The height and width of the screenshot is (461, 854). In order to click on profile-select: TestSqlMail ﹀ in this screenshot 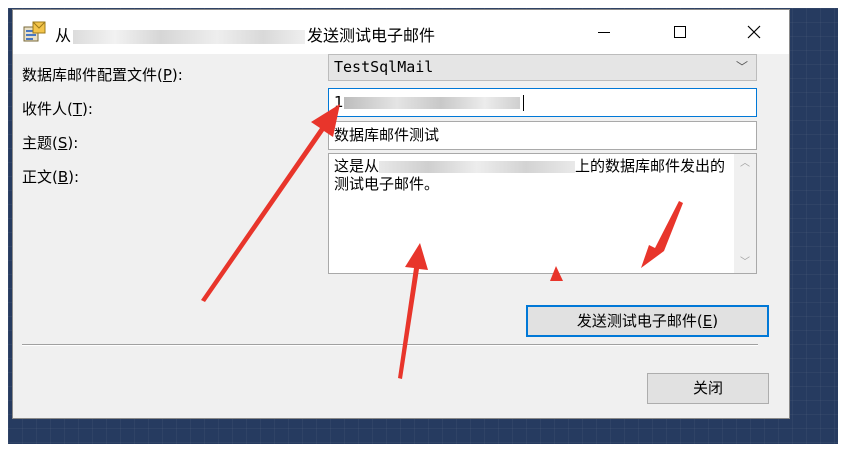, I will do `click(542, 67)`.